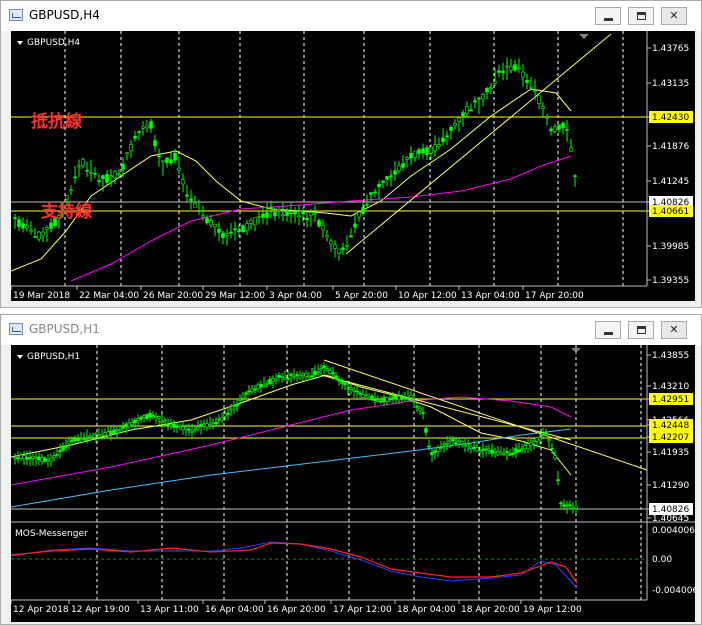 The image size is (702, 625). What do you see at coordinates (173, 296) in the screenshot?
I see `time-axis-label: 26 Mar 20:00` at bounding box center [173, 296].